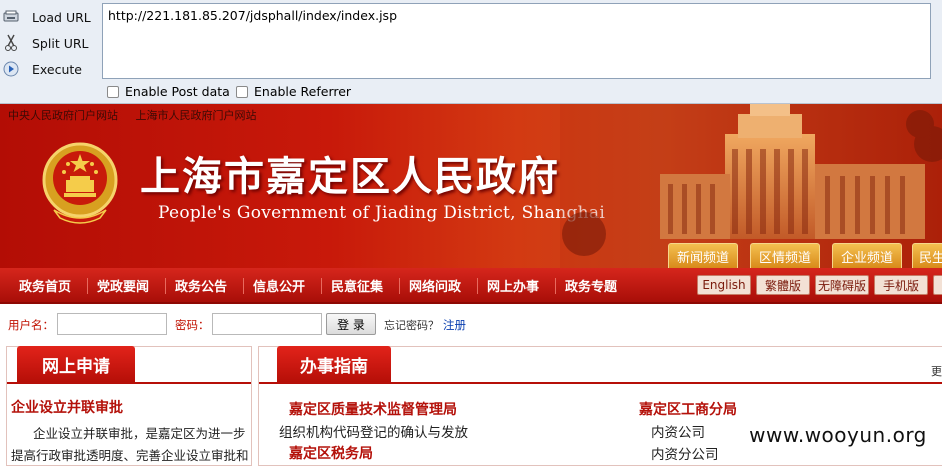 The width and height of the screenshot is (942, 466). I want to click on commerce-bureau-link: 嘉定区工商分局, so click(688, 409).